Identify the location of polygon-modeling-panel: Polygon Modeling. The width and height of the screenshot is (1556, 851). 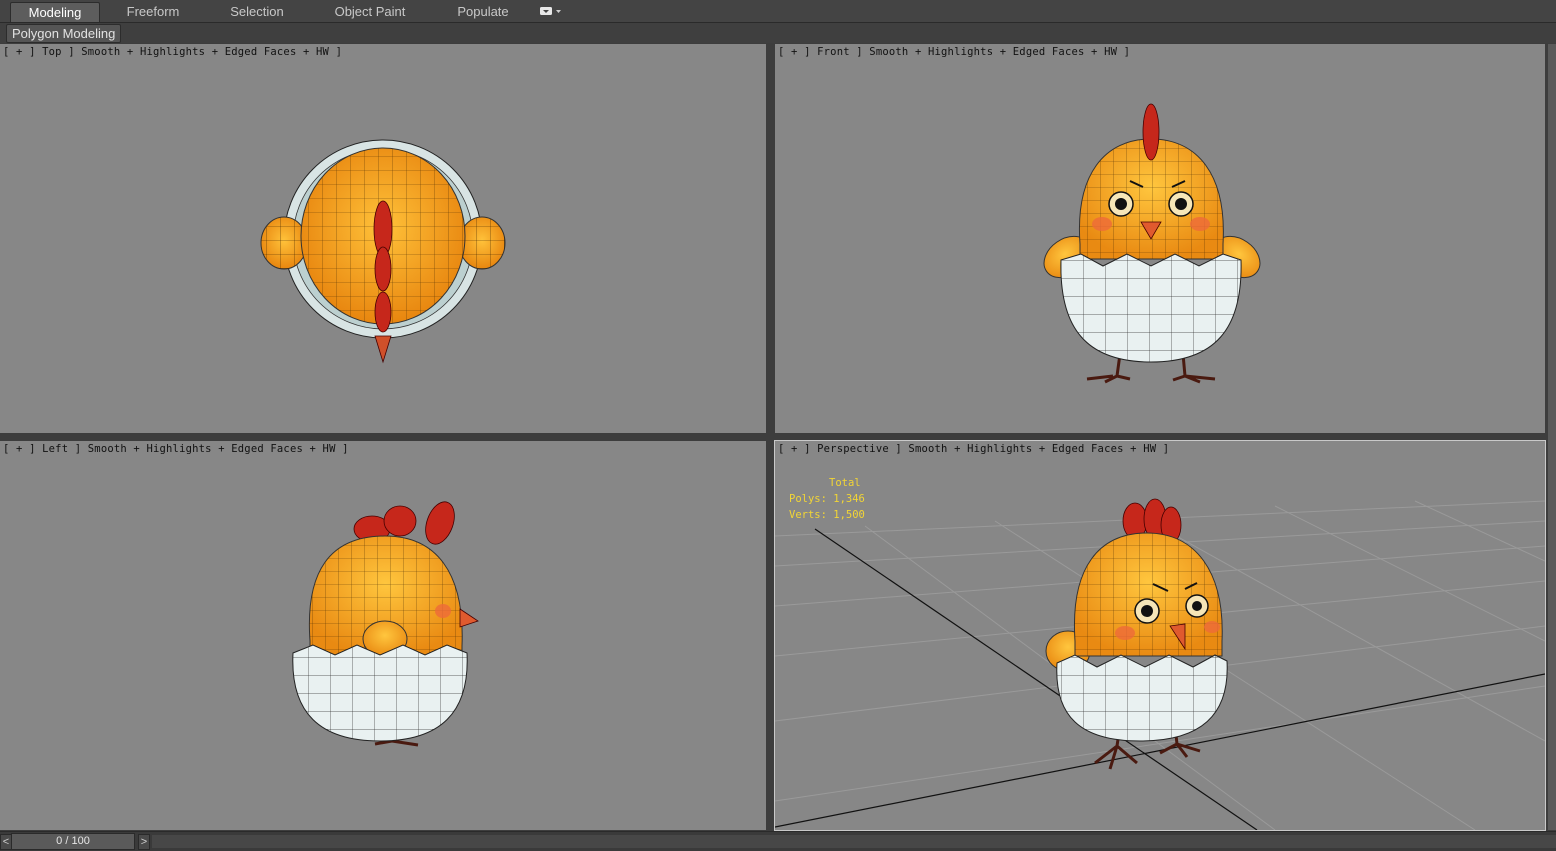
(64, 33).